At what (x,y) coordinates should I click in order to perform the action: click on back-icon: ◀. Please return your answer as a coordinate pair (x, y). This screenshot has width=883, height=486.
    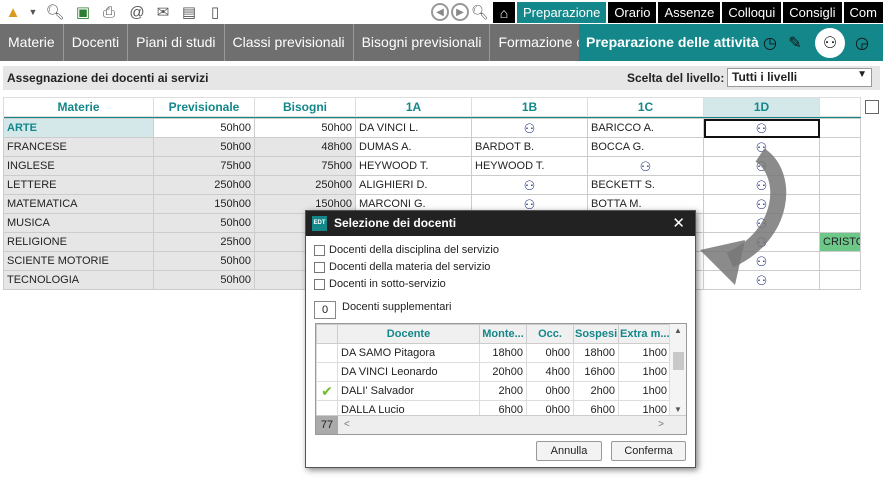
    Looking at the image, I should click on (439, 12).